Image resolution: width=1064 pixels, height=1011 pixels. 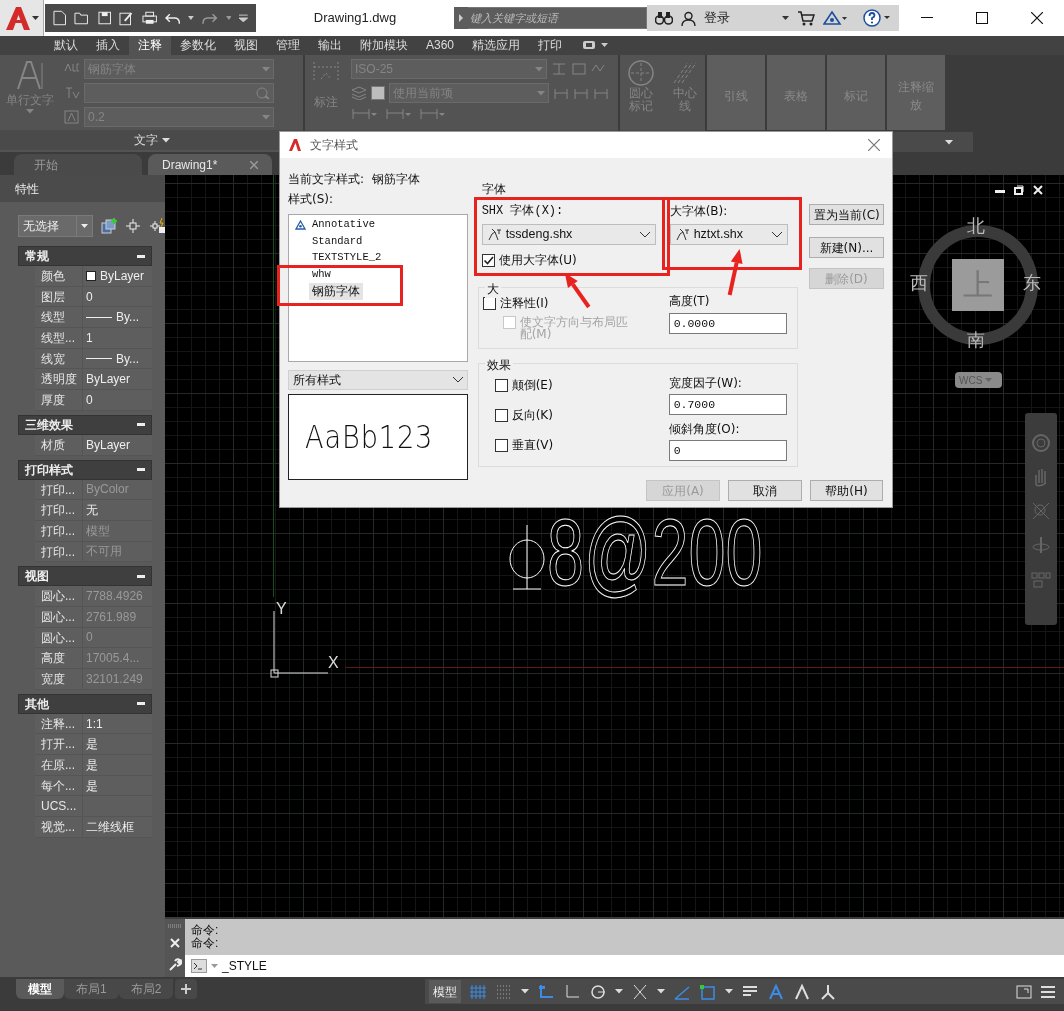 I want to click on shx-font-dropdown: tssdeng.shx, so click(x=568, y=234).